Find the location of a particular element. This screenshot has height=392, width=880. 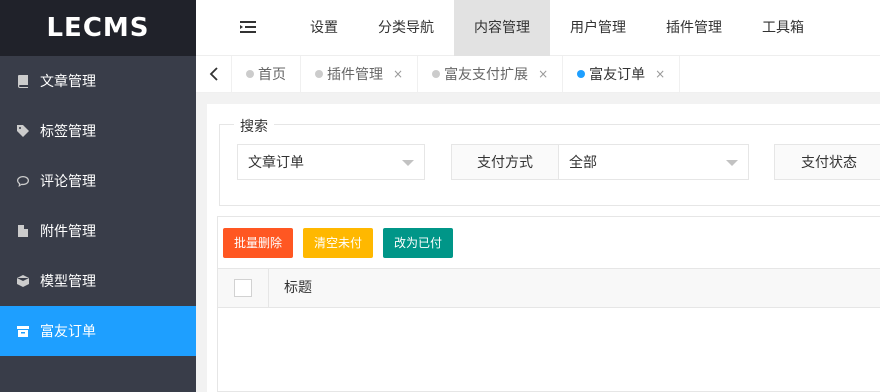

sidebar-item-articles: 文章管理 is located at coordinates (98, 81).